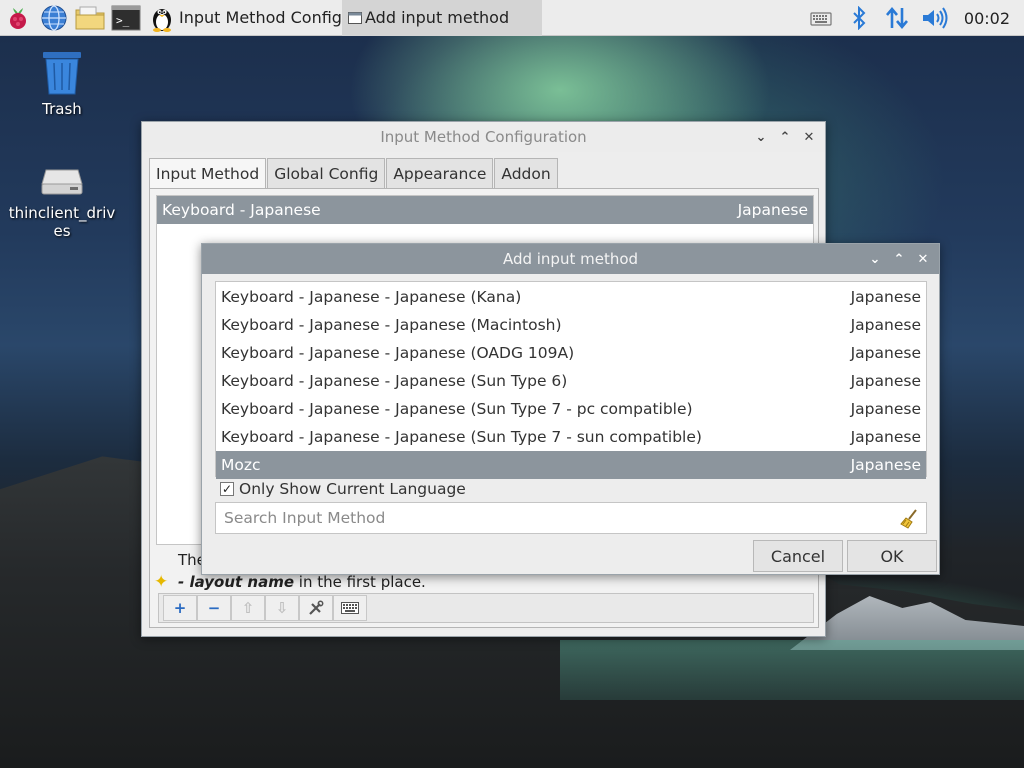  What do you see at coordinates (316, 608) in the screenshot?
I see `configure-tools-icon` at bounding box center [316, 608].